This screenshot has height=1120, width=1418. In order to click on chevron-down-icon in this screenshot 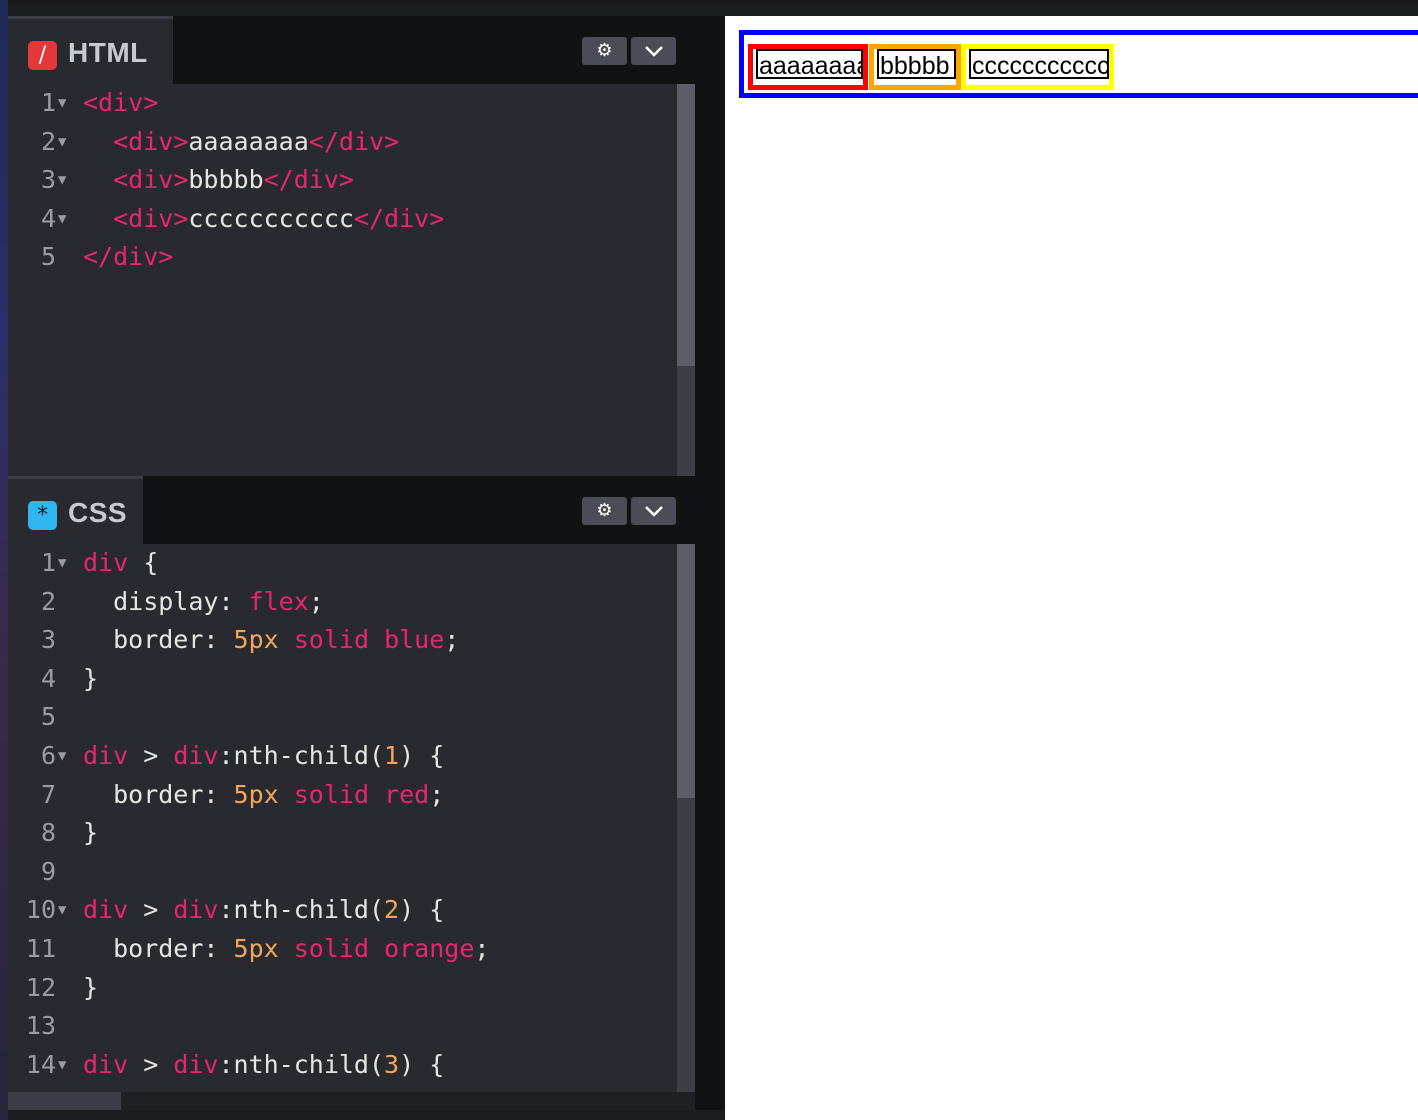, I will do `click(653, 511)`.